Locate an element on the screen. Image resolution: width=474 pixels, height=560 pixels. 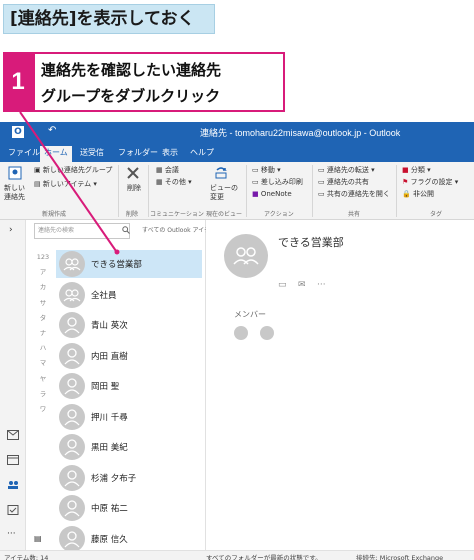
connection-status: 接続先: Microsoft Exchange is located at coordinates (400, 557).